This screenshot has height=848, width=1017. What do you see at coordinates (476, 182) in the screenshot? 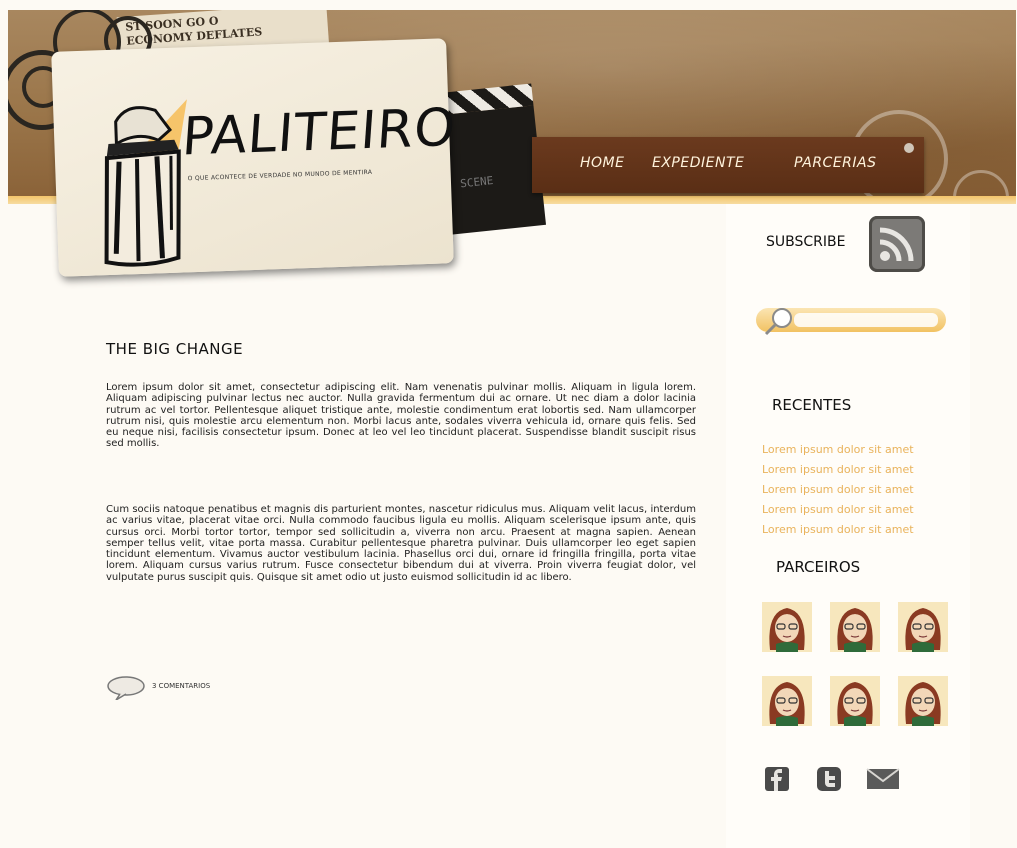
I see `clapper-label: SCENE` at bounding box center [476, 182].